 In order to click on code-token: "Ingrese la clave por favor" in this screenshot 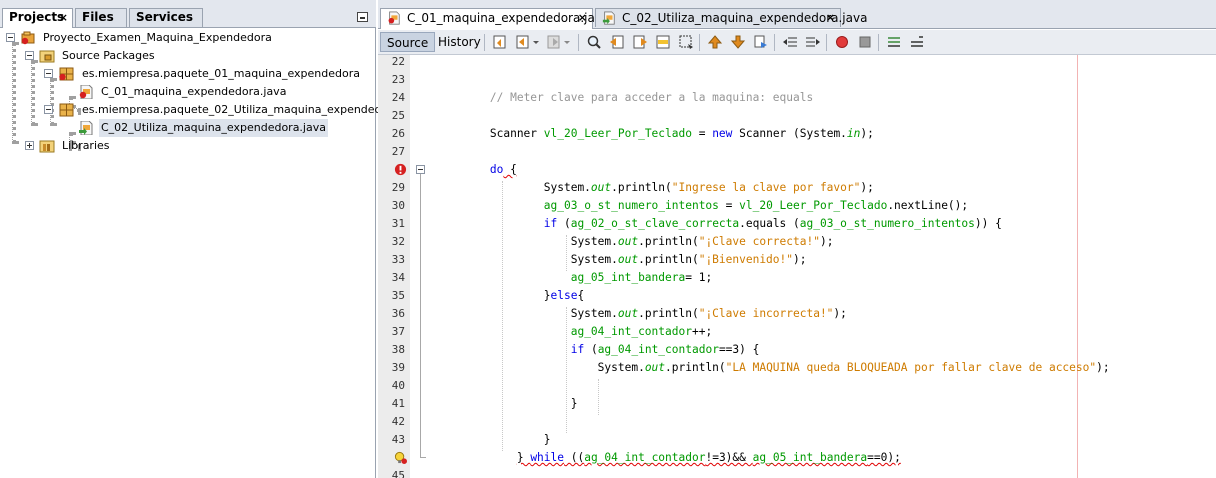, I will do `click(766, 187)`.